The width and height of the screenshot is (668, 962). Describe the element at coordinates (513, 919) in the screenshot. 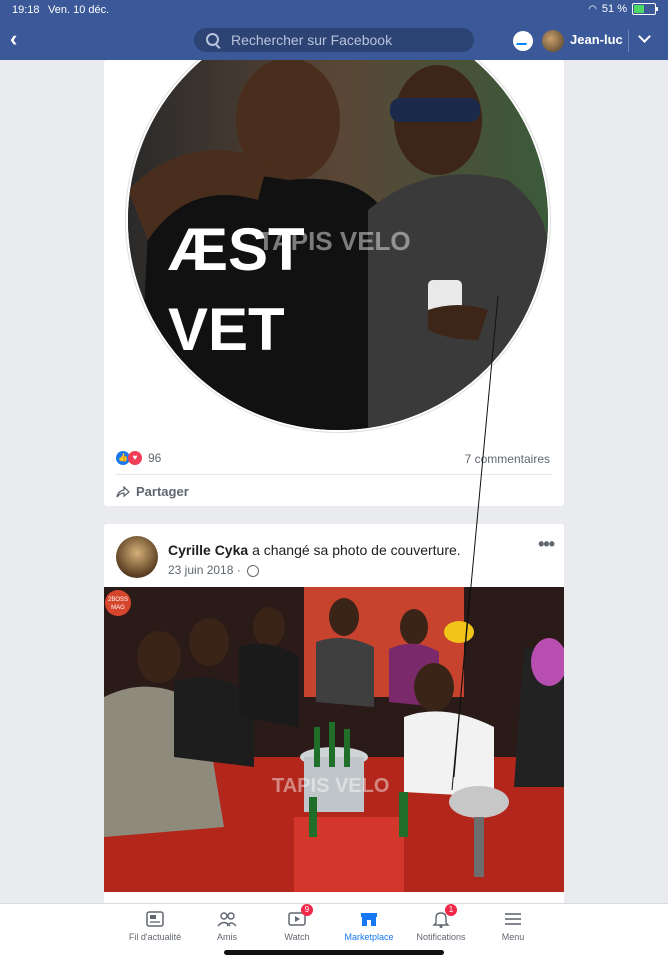

I see `menu-icon` at that location.